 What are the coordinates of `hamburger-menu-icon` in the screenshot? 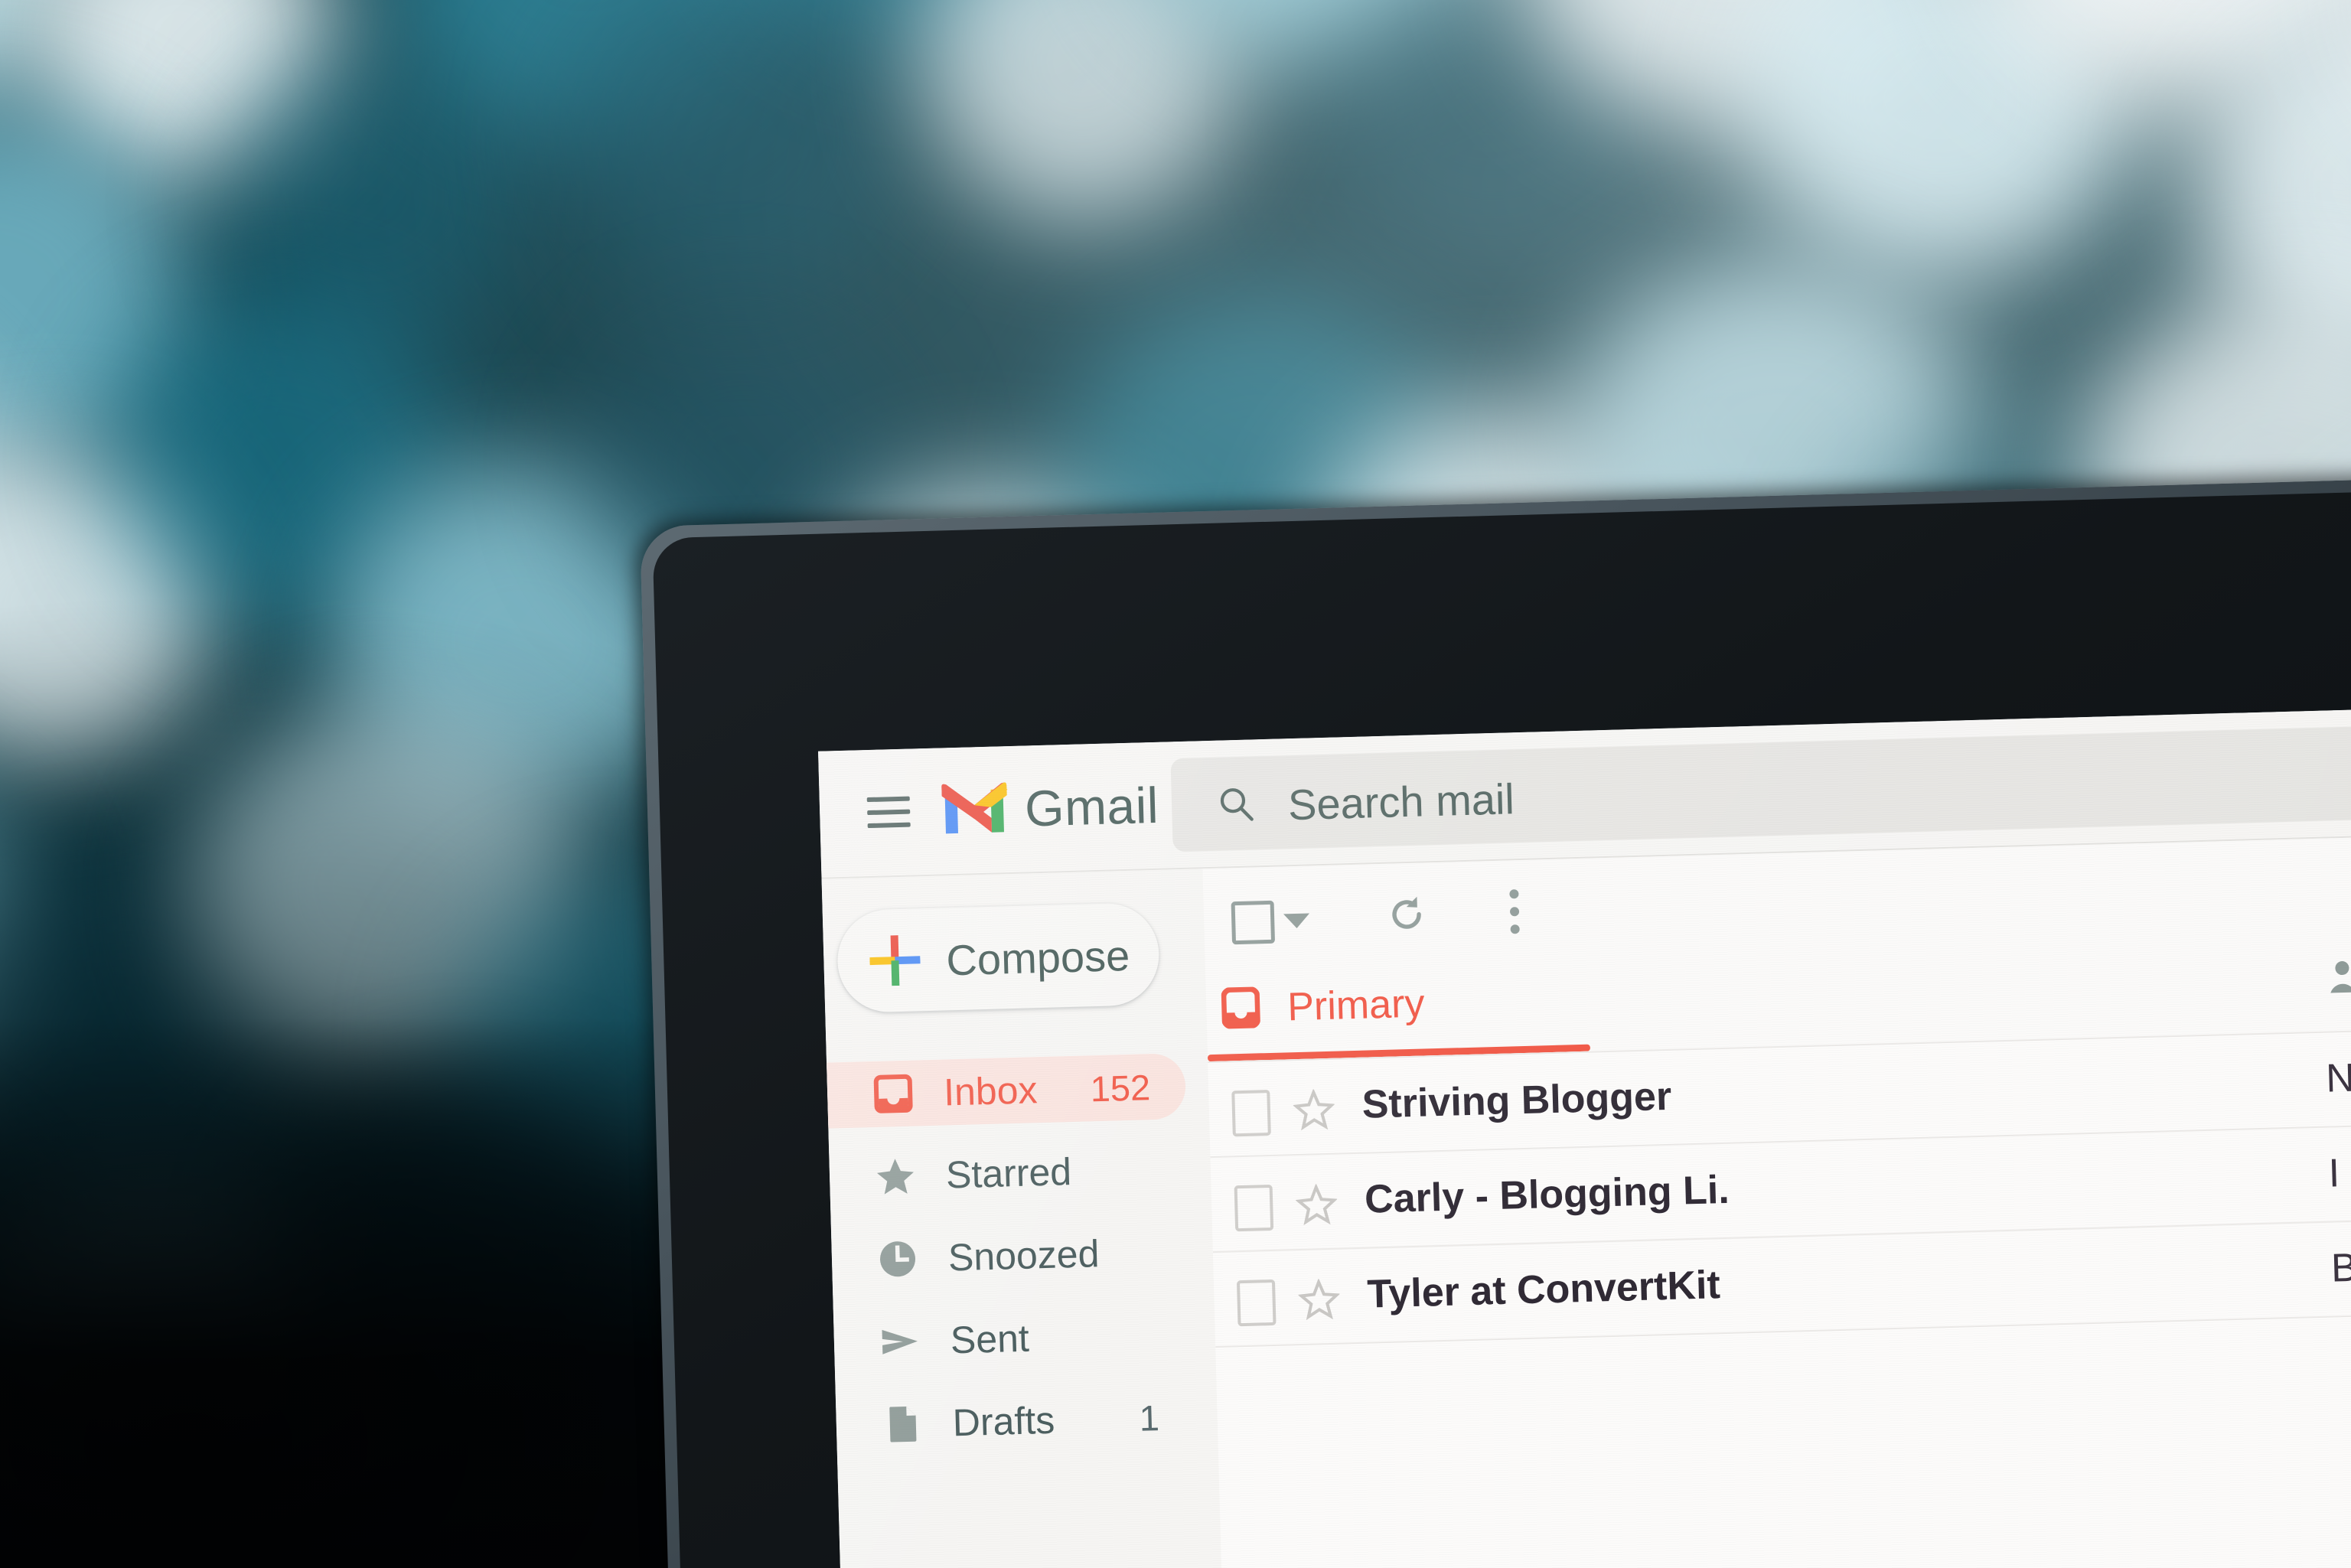 It's located at (888, 812).